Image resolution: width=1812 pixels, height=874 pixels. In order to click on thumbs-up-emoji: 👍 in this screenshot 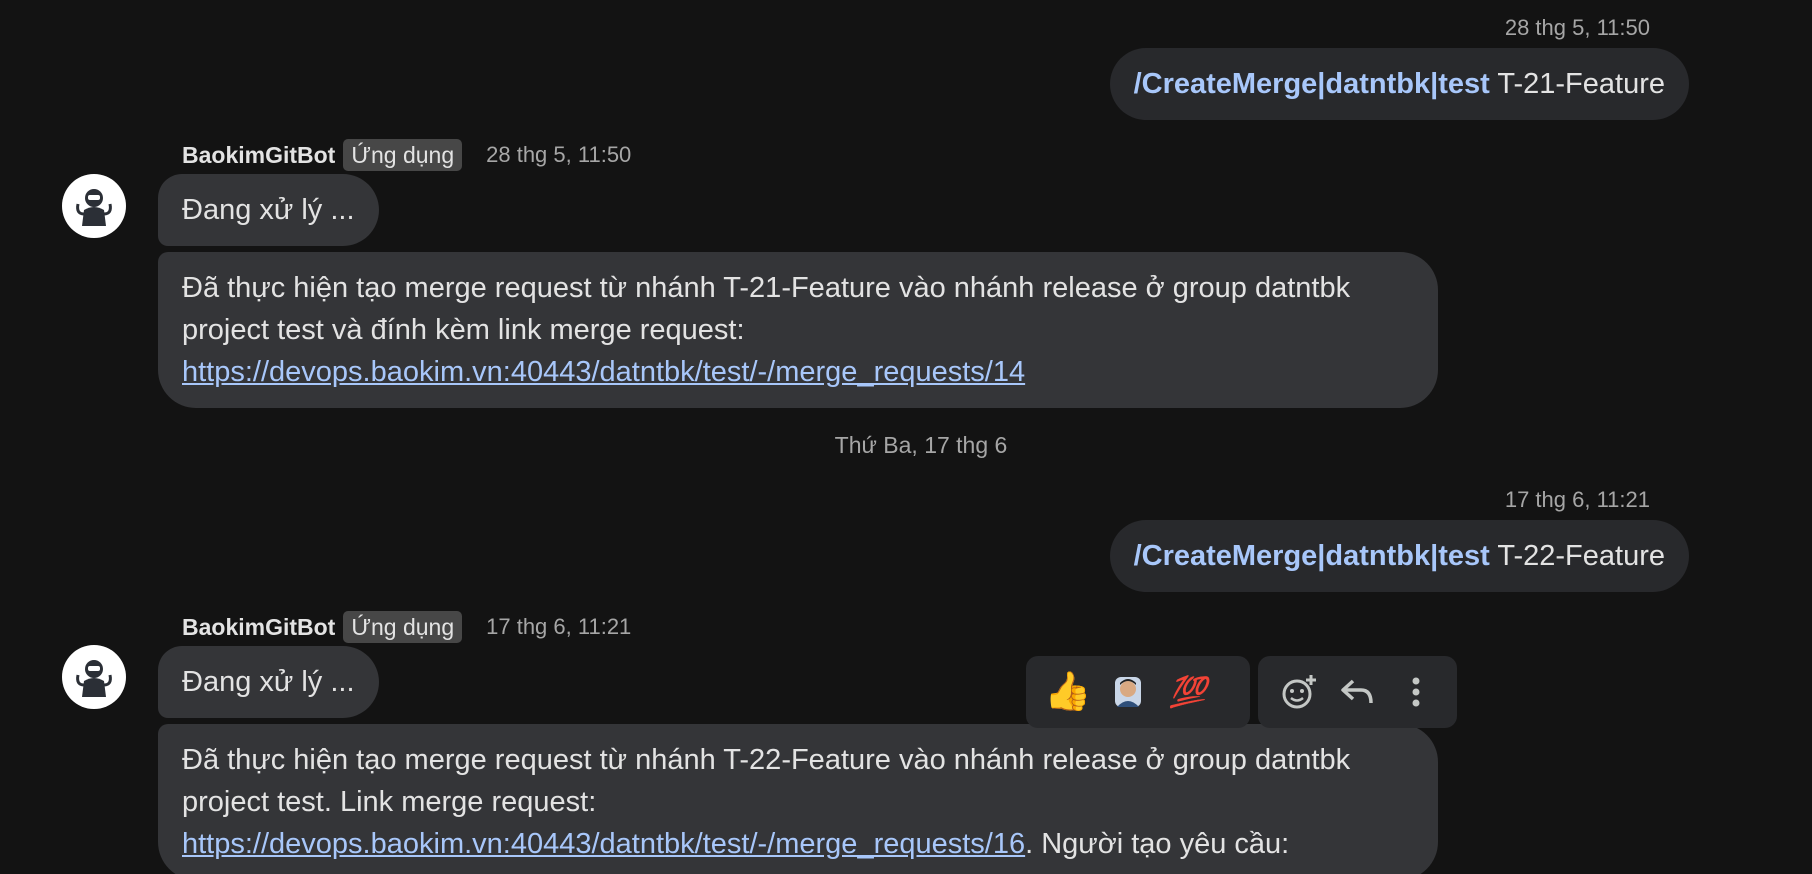, I will do `click(1068, 692)`.